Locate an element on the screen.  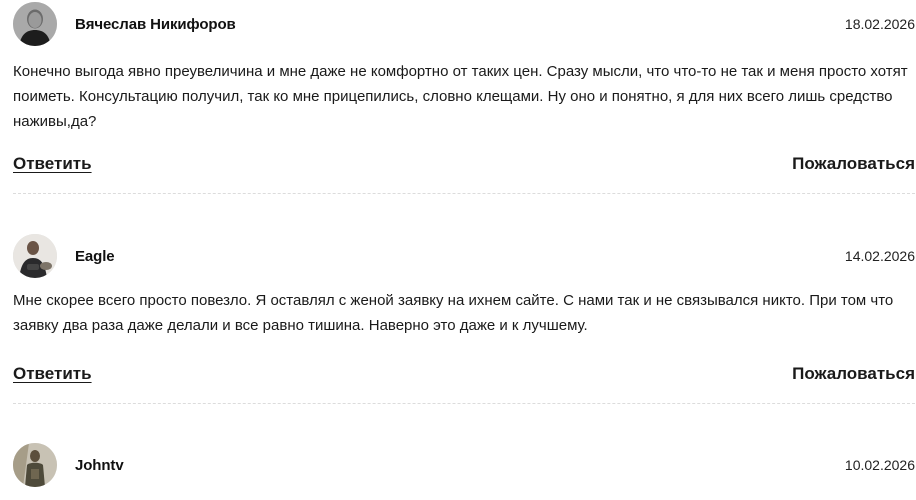
comment-author: Johntv is located at coordinates (99, 465).